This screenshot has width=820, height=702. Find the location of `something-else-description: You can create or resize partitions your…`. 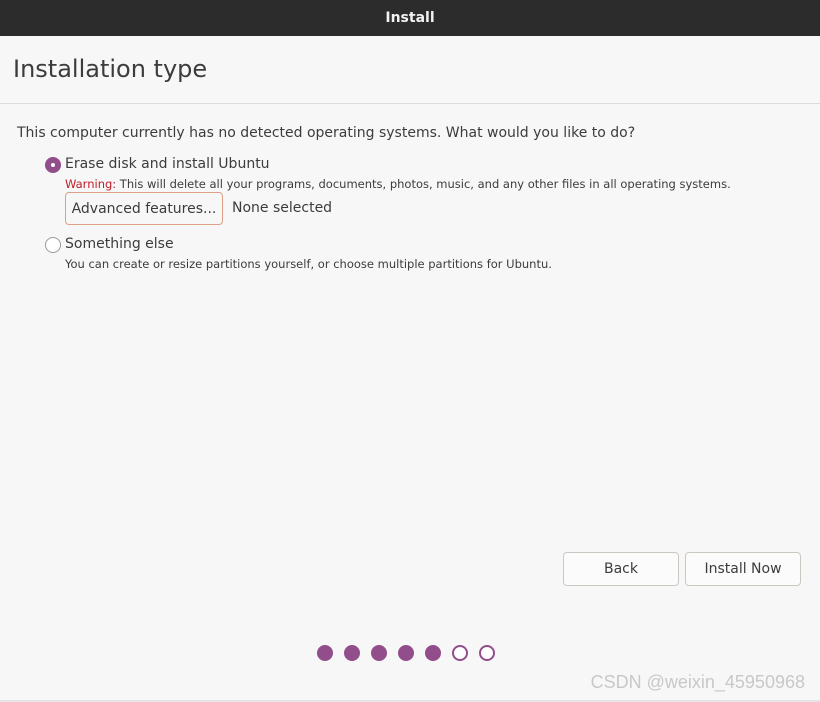

something-else-description: You can create or resize partitions your… is located at coordinates (308, 264).